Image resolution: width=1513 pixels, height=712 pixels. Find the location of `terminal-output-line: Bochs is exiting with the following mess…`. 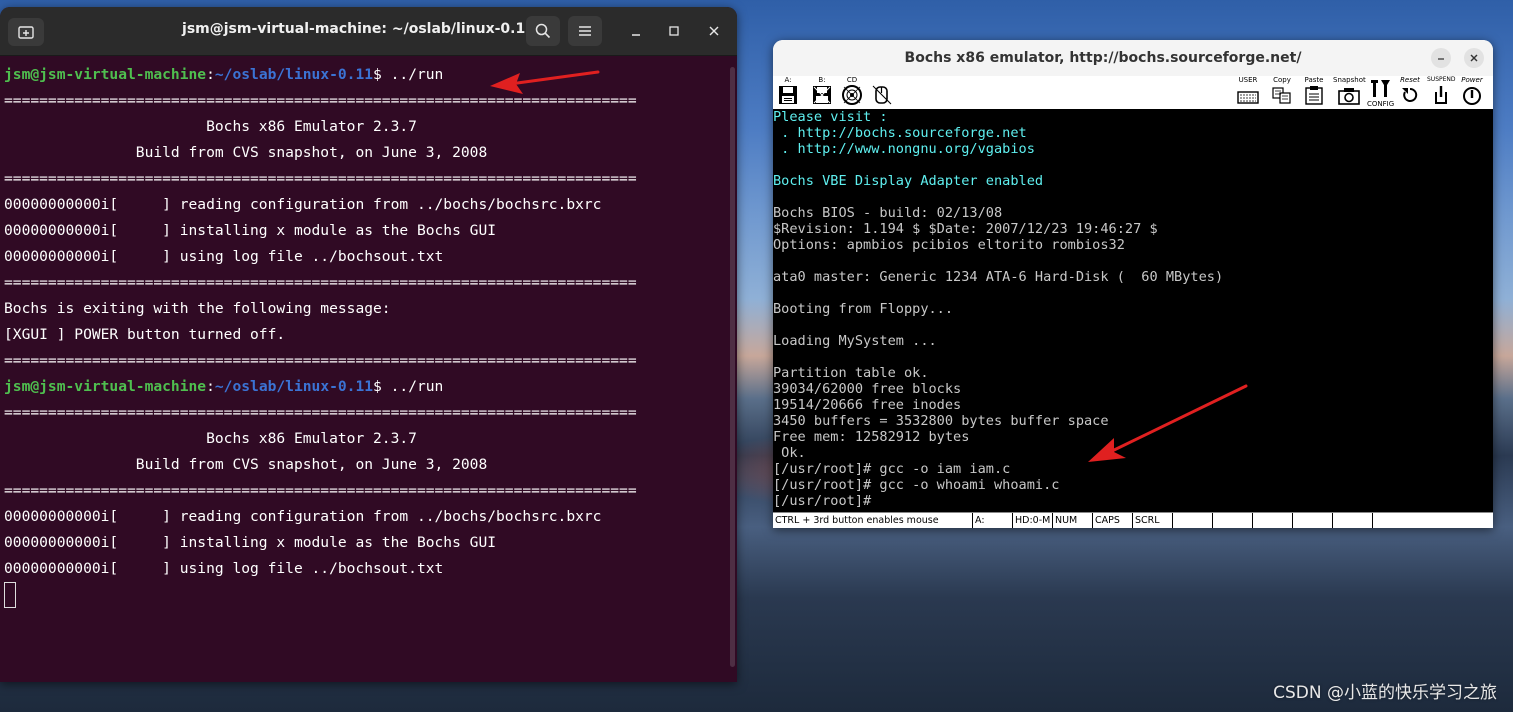

terminal-output-line: Bochs is exiting with the following mess… is located at coordinates (197, 308).